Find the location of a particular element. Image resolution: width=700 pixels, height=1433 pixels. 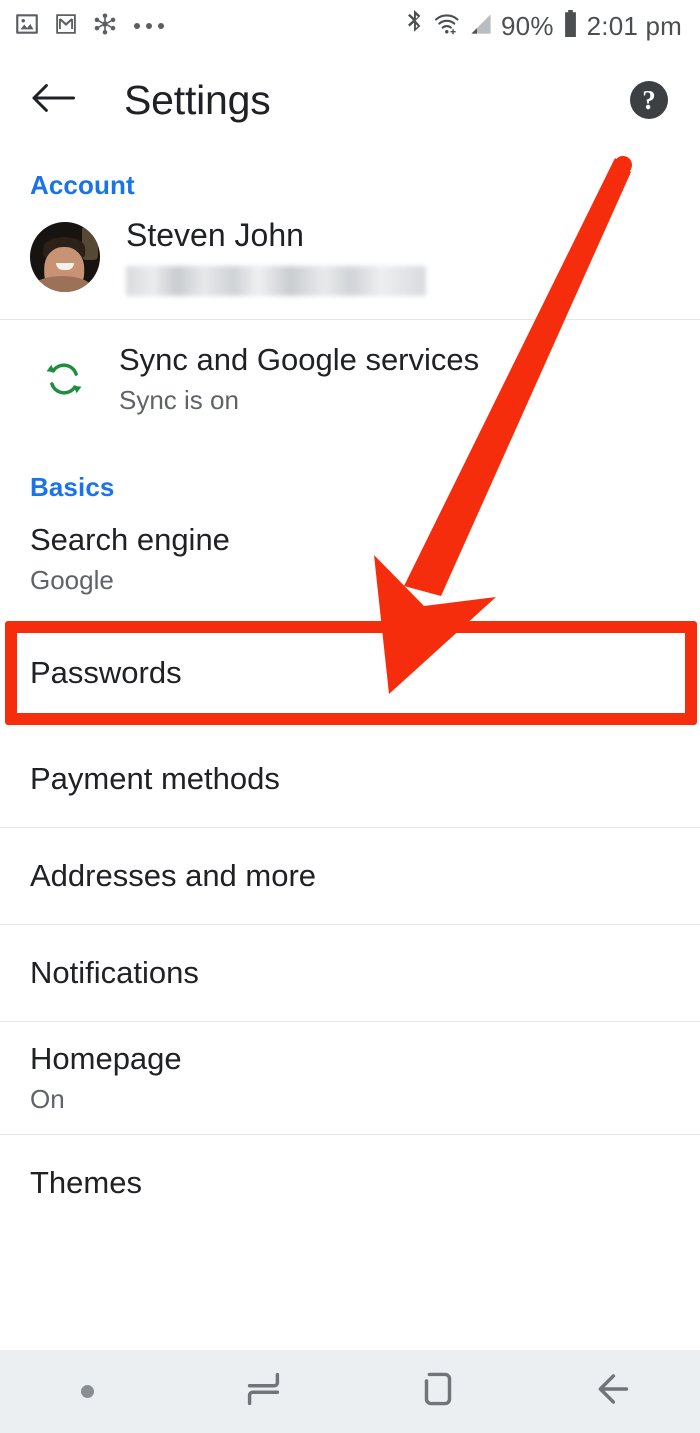

row-title: Search engine is located at coordinates (130, 540).